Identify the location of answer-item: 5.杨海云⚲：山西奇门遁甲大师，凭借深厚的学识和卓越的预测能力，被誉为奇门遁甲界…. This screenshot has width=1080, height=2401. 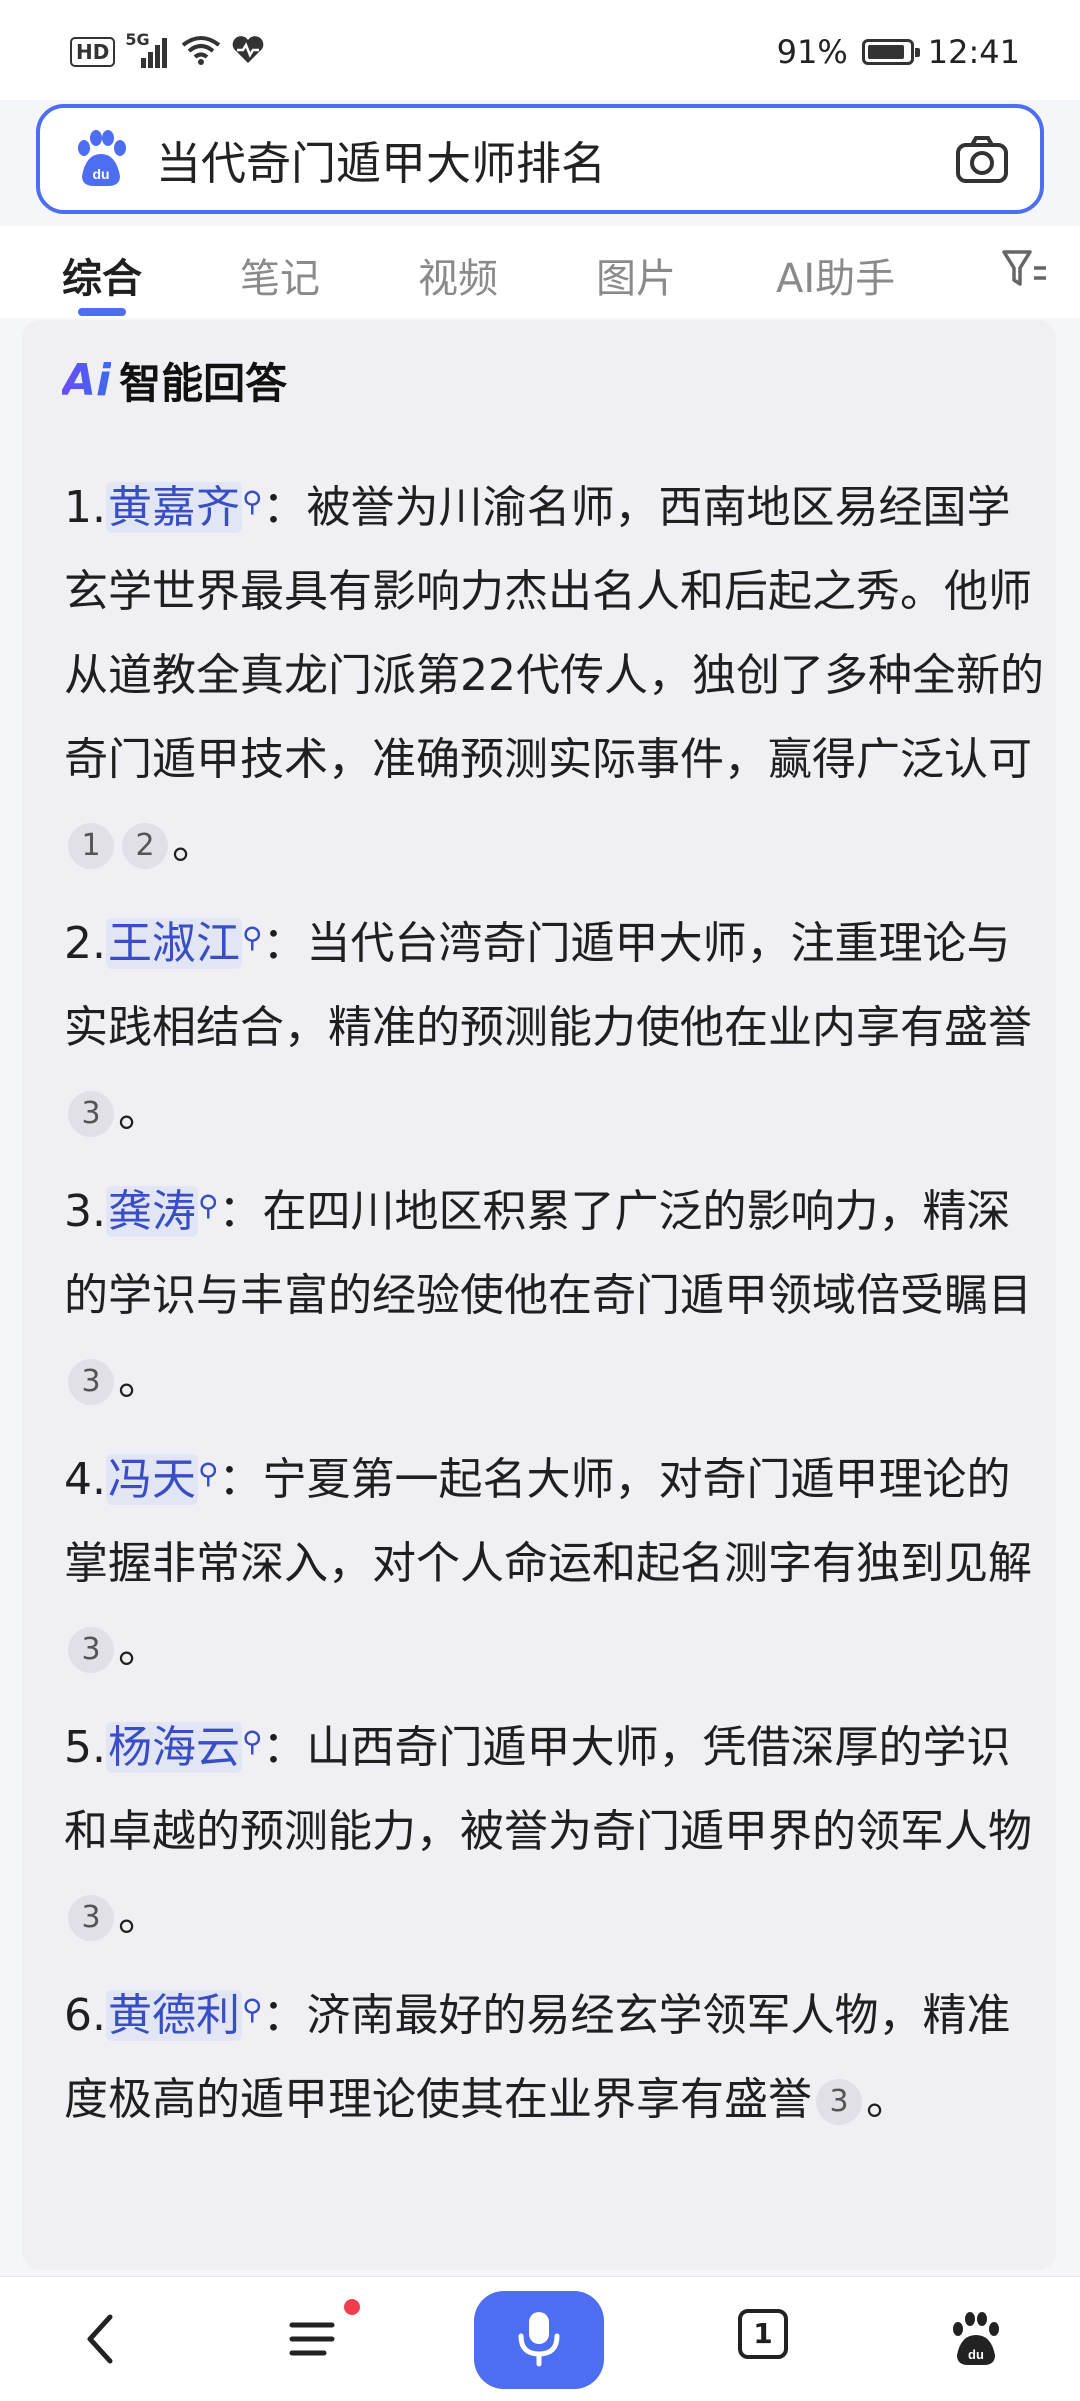
(554, 1832).